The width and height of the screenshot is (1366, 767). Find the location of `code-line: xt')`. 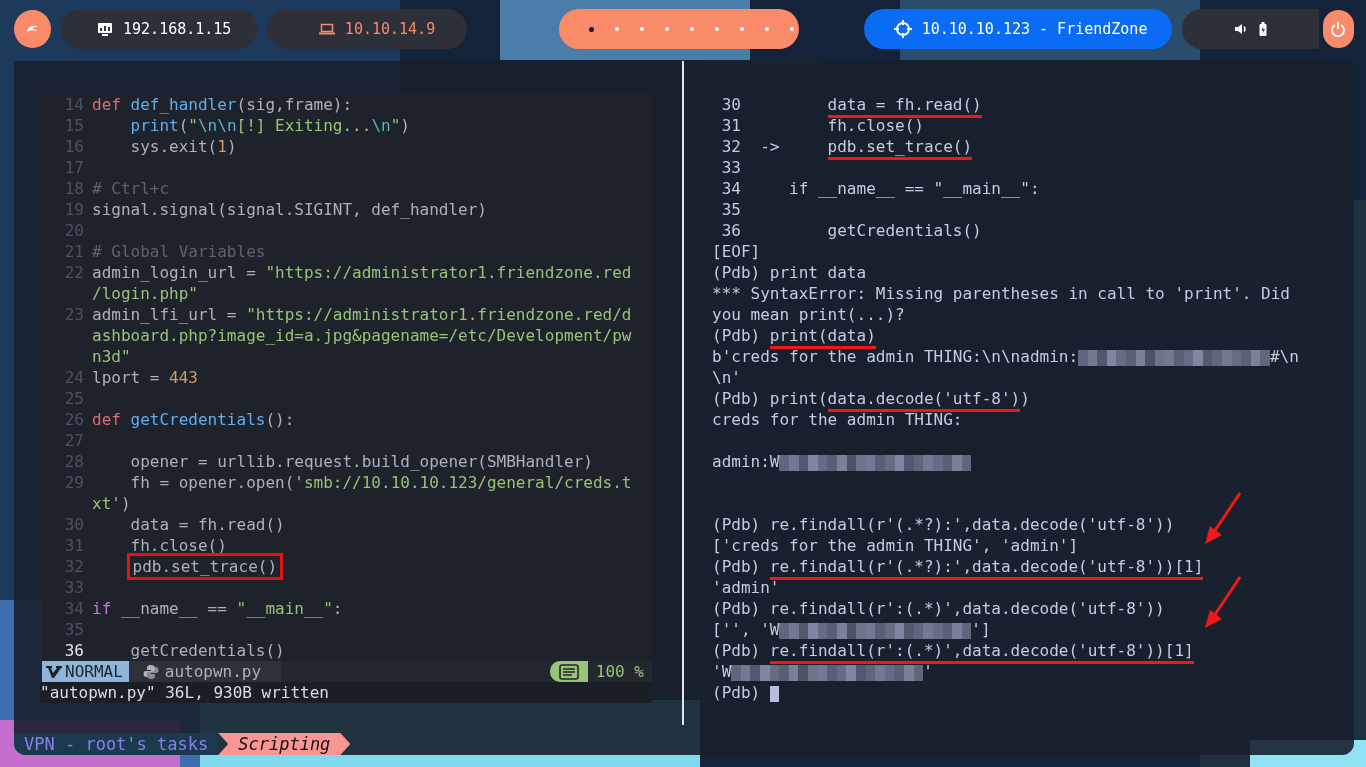

code-line: xt') is located at coordinates (111, 503).